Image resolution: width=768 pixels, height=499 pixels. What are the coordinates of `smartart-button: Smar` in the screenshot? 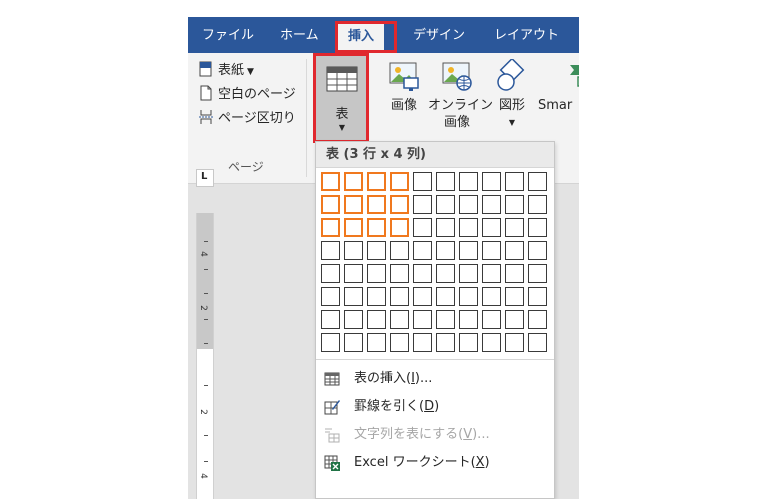 It's located at (558, 86).